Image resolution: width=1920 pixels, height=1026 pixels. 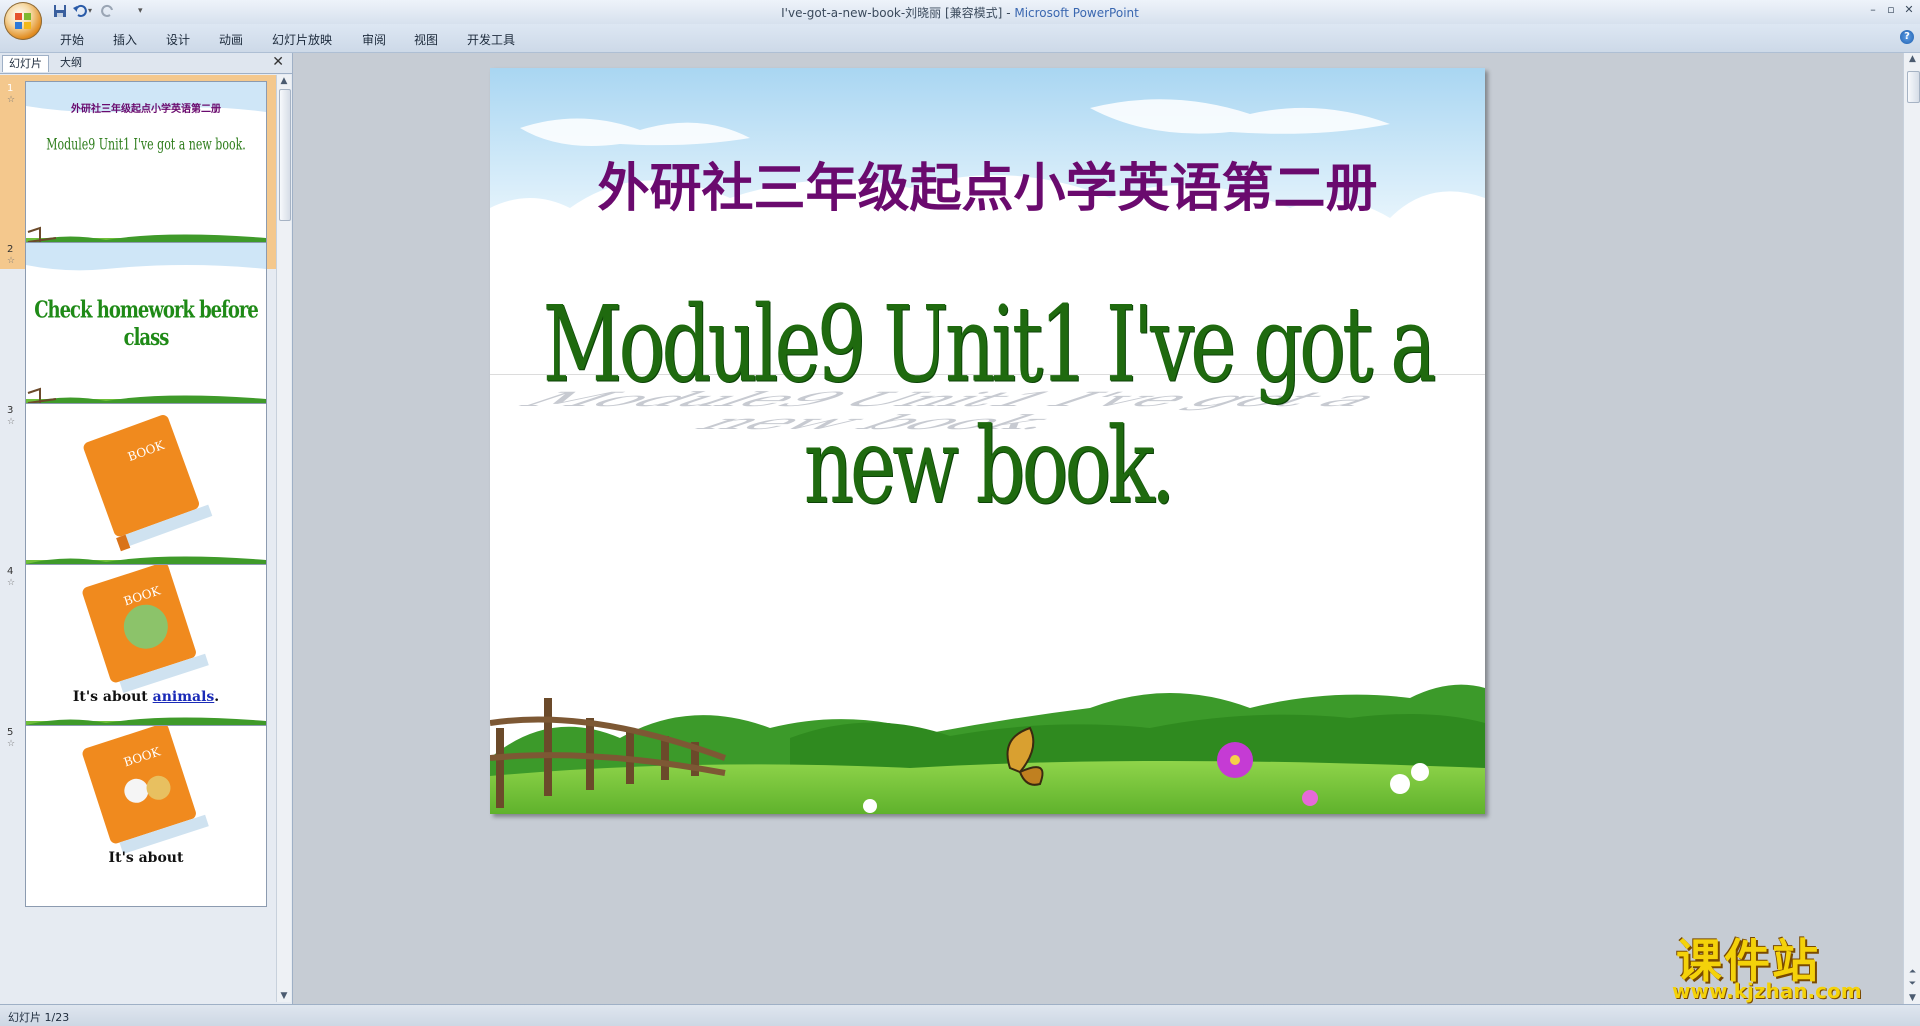 What do you see at coordinates (231, 39) in the screenshot?
I see `tab-animations: 动画` at bounding box center [231, 39].